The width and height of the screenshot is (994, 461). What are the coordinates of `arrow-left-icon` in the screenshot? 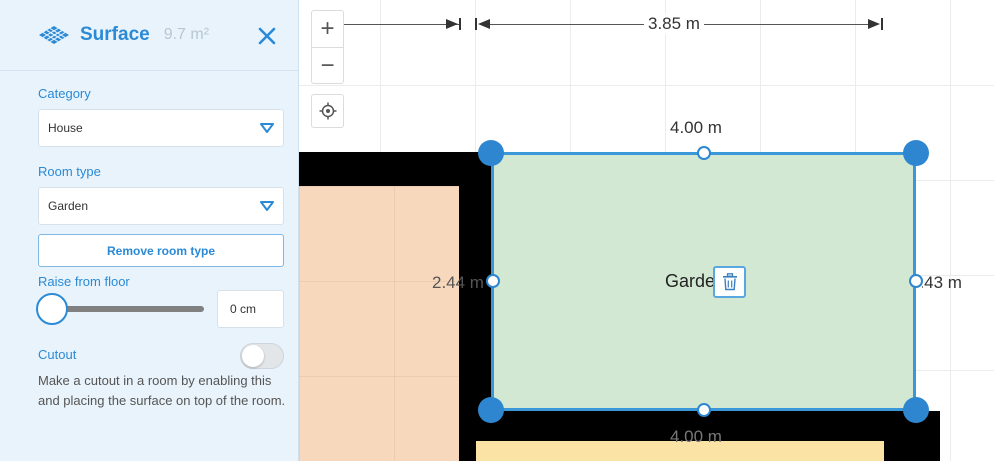 It's located at (482, 24).